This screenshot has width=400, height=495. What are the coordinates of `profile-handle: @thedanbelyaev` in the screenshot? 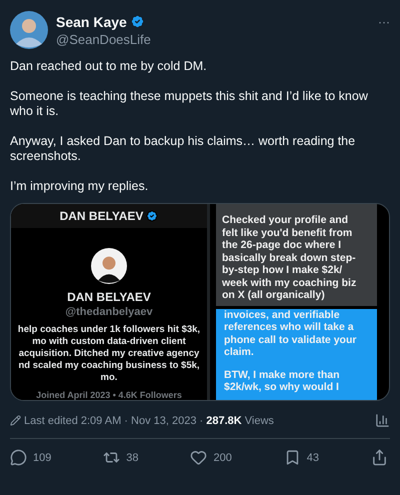 It's located at (109, 312).